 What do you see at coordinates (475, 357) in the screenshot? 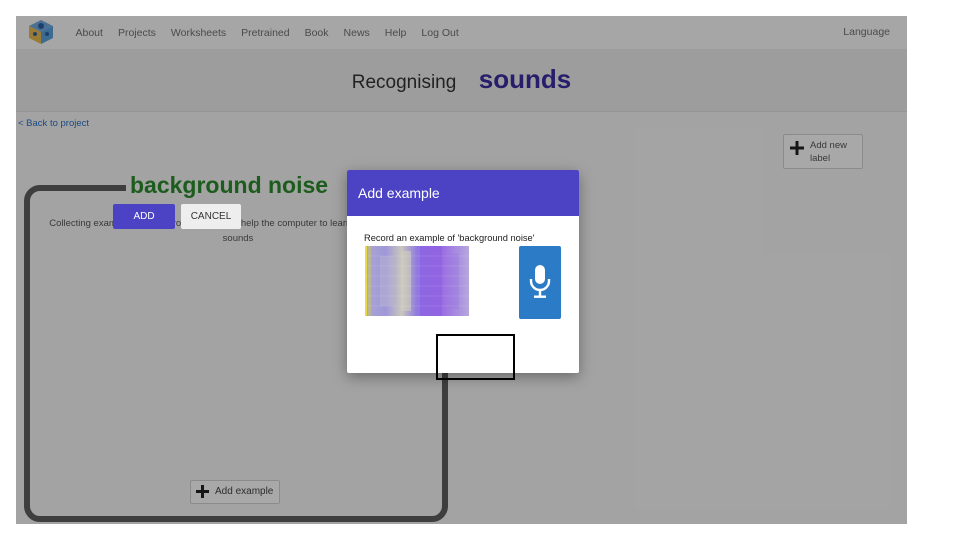
I see `focus-highlight` at bounding box center [475, 357].